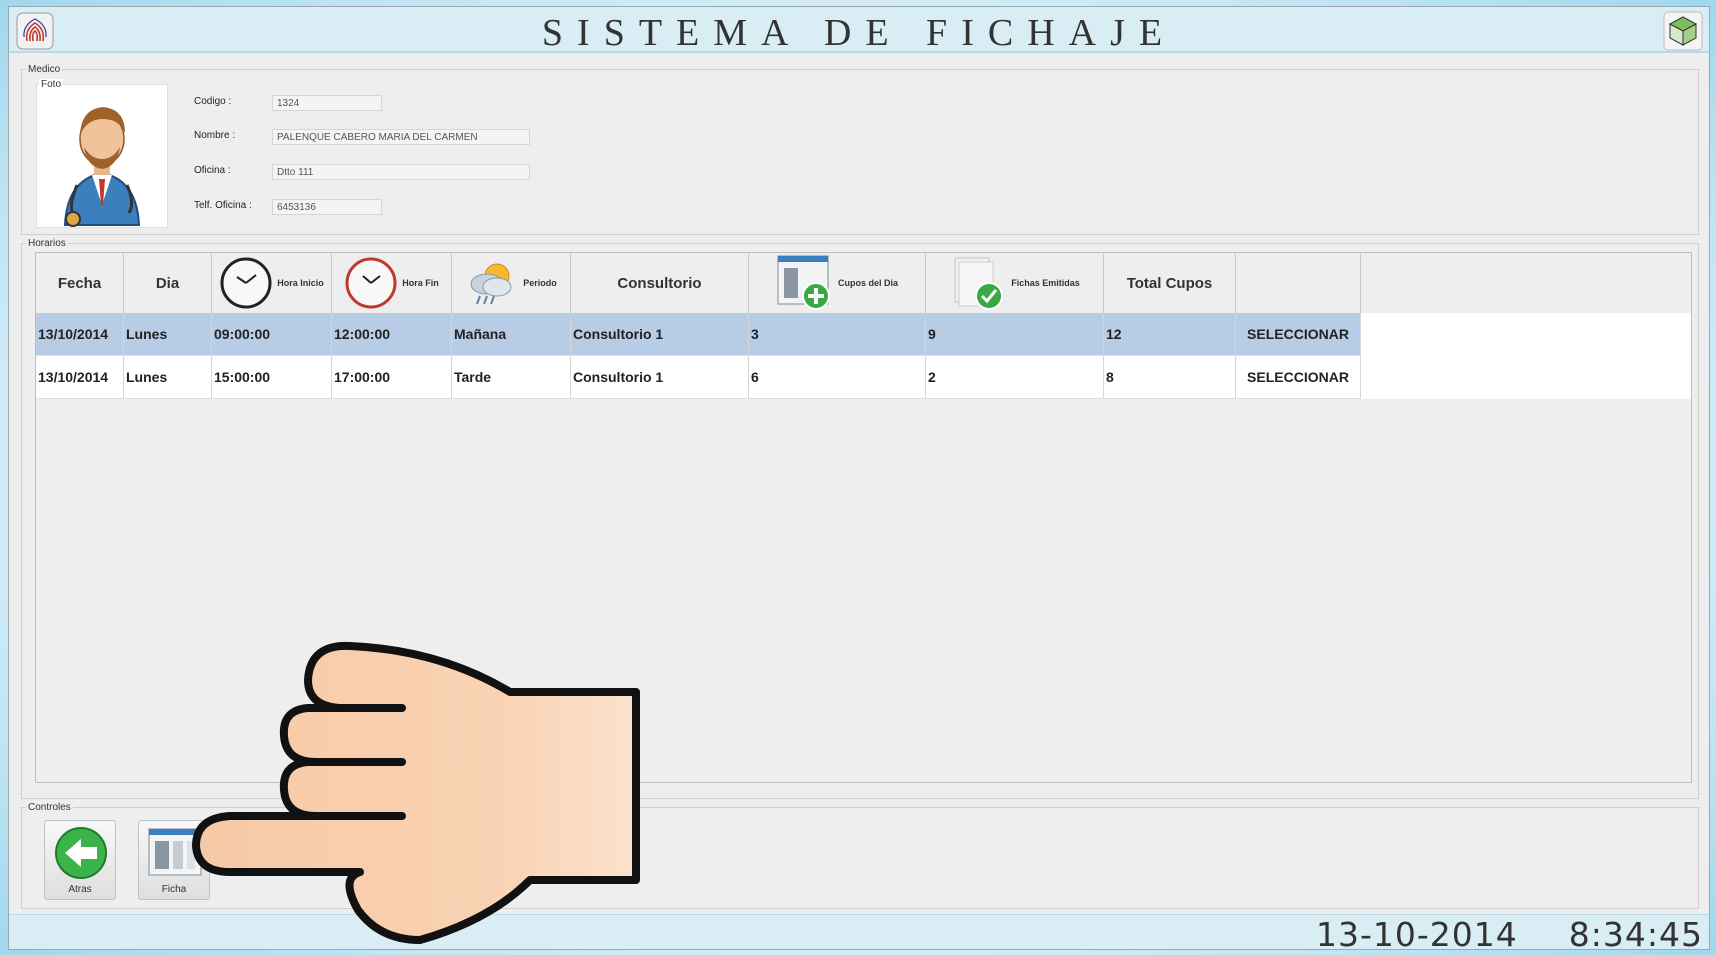 The image size is (1716, 955). I want to click on photo-frame: Foto, so click(102, 153).